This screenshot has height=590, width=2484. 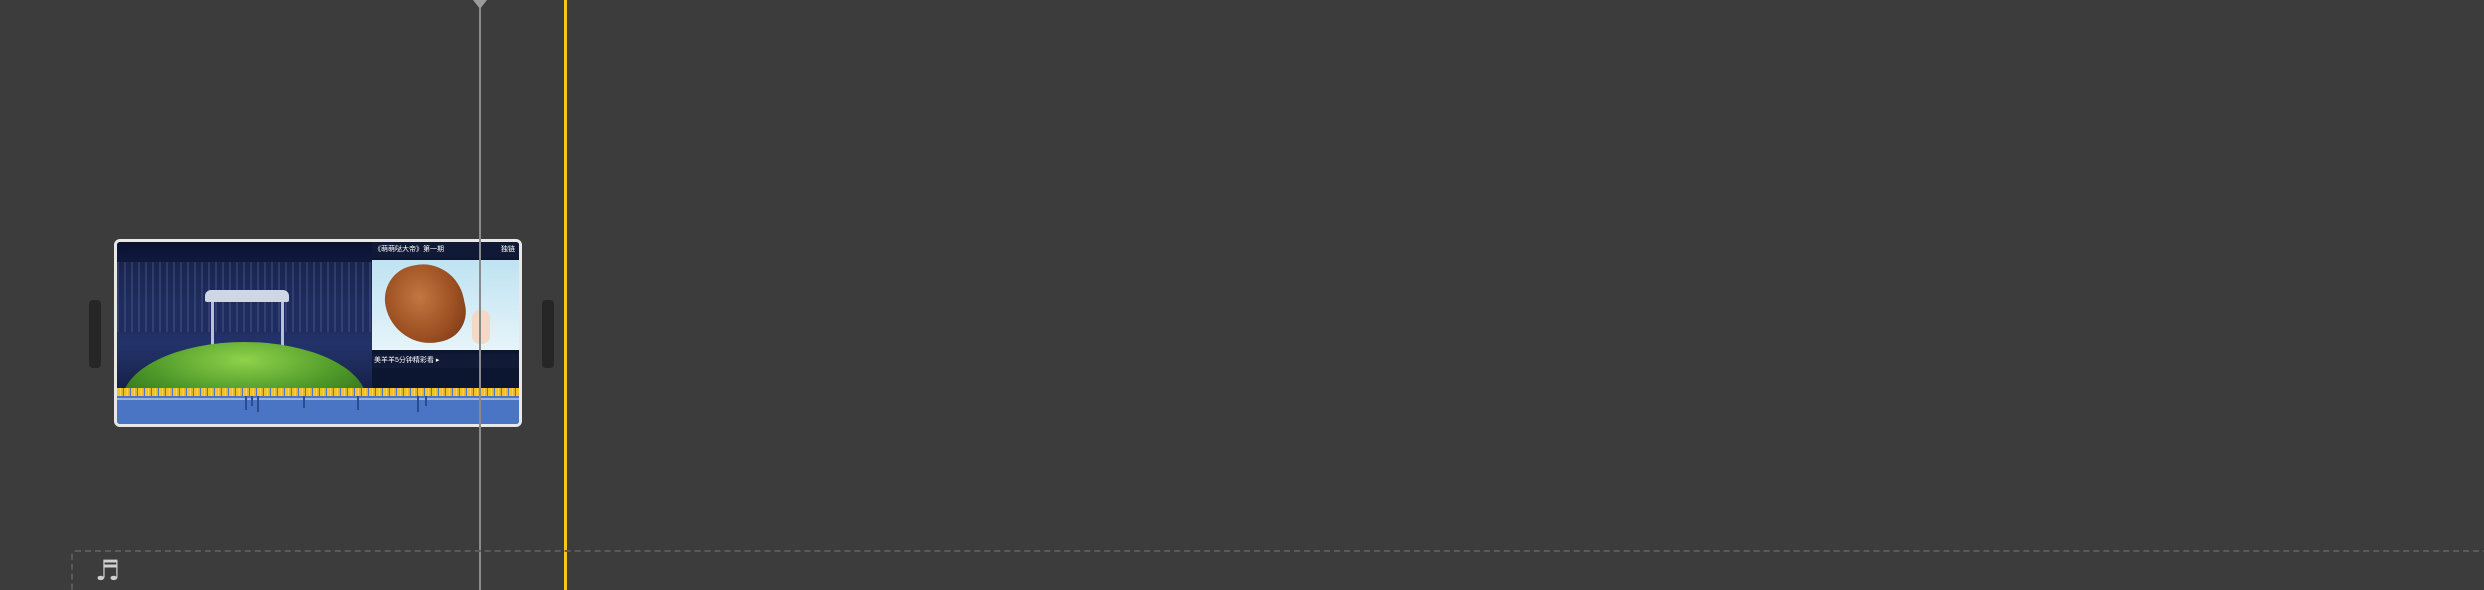 What do you see at coordinates (318, 399) in the screenshot?
I see `audio-volume-line` at bounding box center [318, 399].